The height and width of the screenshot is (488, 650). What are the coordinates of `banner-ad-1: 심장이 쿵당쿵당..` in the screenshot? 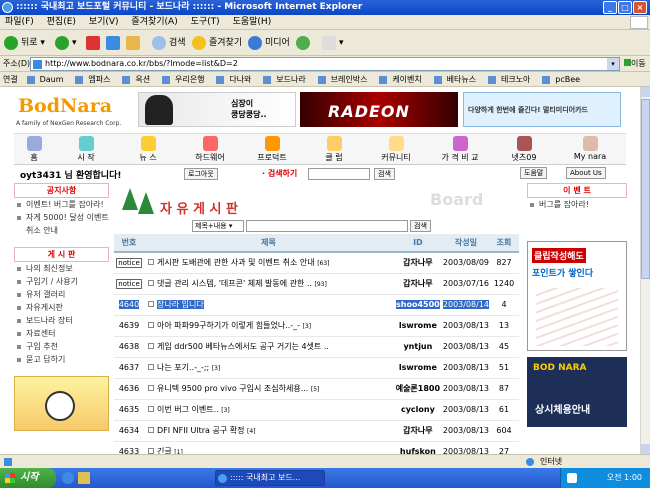 It's located at (217, 109).